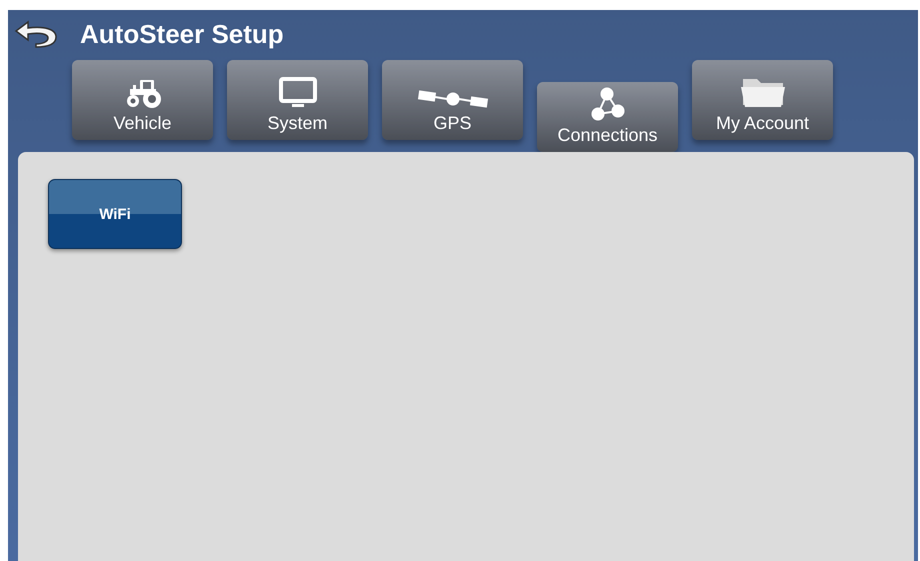  I want to click on page-title: AutoSteer Setup, so click(182, 34).